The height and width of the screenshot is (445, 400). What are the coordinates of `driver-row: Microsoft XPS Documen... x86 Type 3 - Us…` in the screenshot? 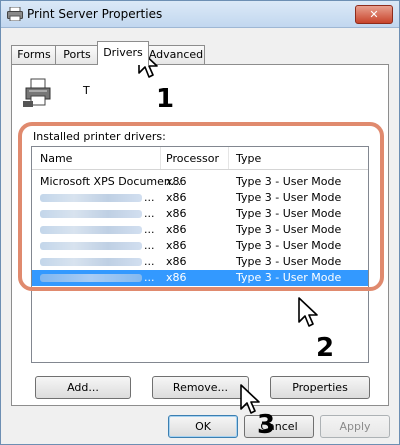 It's located at (200, 182).